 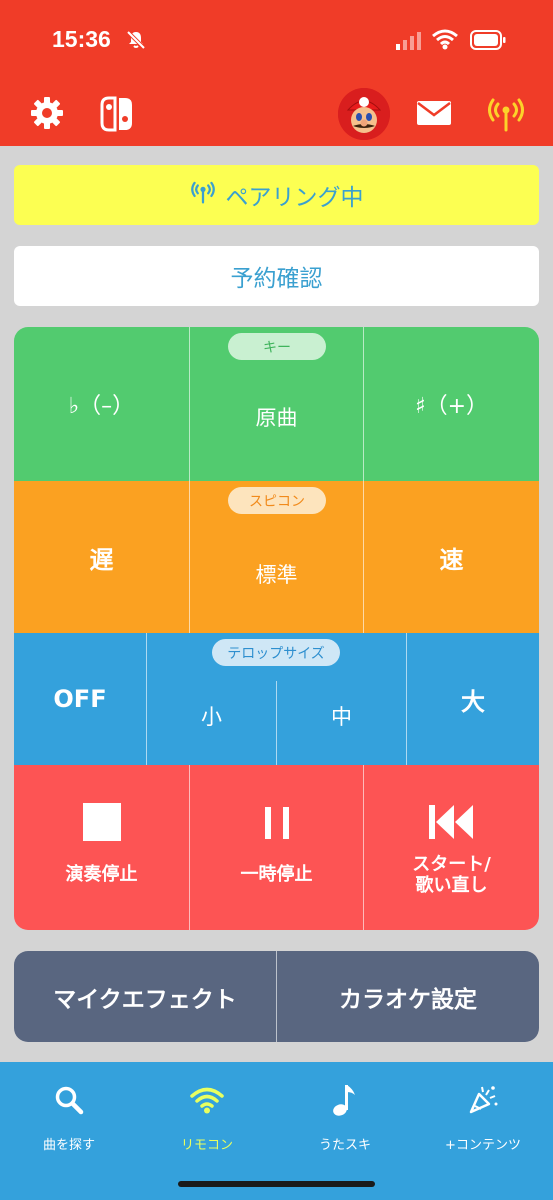 I want to click on home-indicator, so click(x=276, y=1184).